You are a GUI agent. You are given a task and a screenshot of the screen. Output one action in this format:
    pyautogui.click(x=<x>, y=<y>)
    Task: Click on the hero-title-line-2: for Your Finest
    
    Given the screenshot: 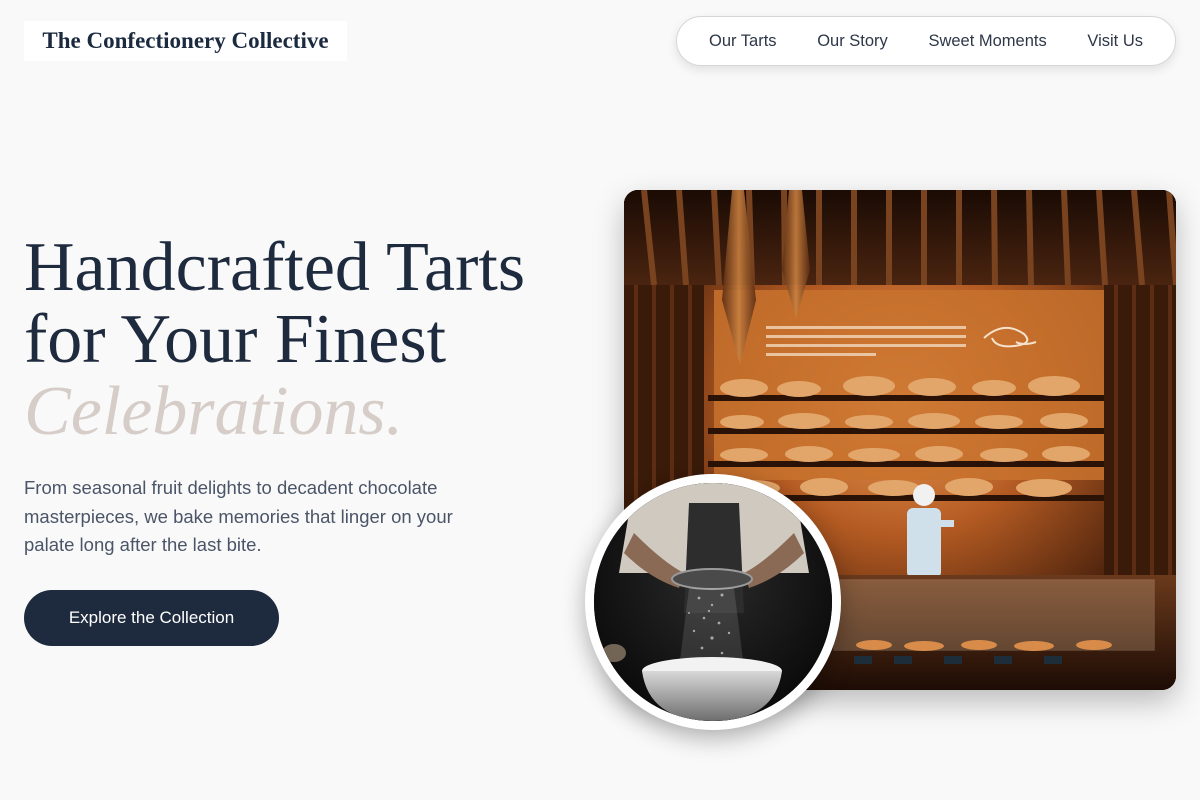 What is the action you would take?
    pyautogui.click(x=235, y=339)
    